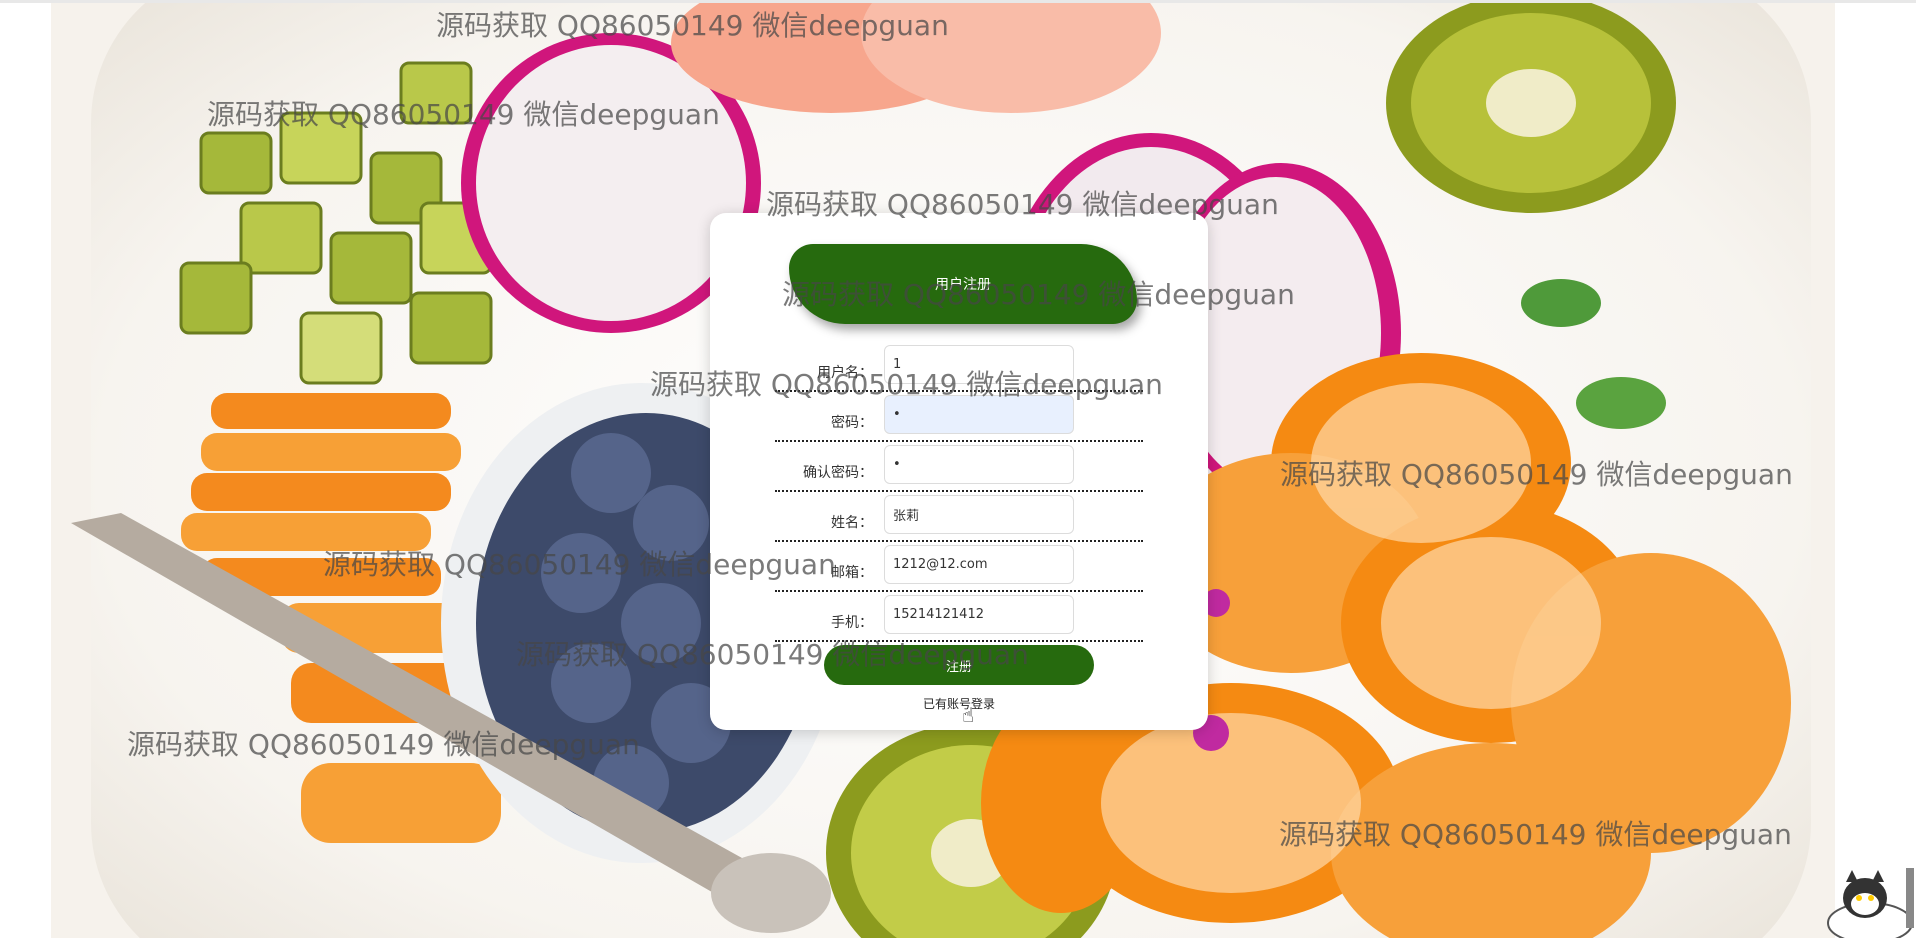  I want to click on hand-pointer-icon: ☝, so click(968, 715).